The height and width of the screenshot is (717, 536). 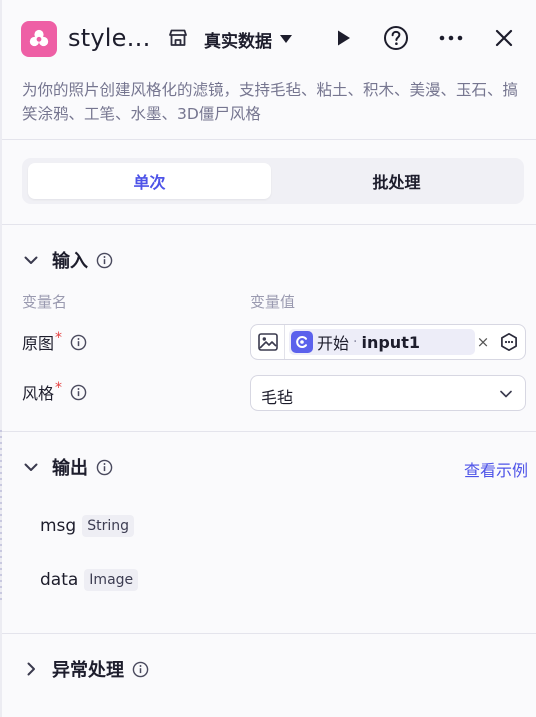 I want to click on variable-reference-chip: 开始 · input1, so click(x=382, y=342).